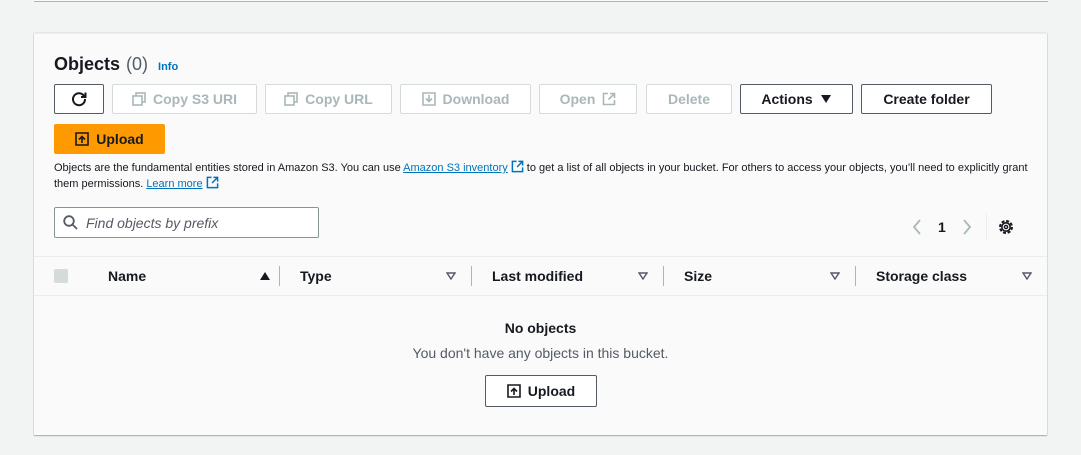 Image resolution: width=1081 pixels, height=455 pixels. I want to click on previous-panel-edge, so click(541, 1).